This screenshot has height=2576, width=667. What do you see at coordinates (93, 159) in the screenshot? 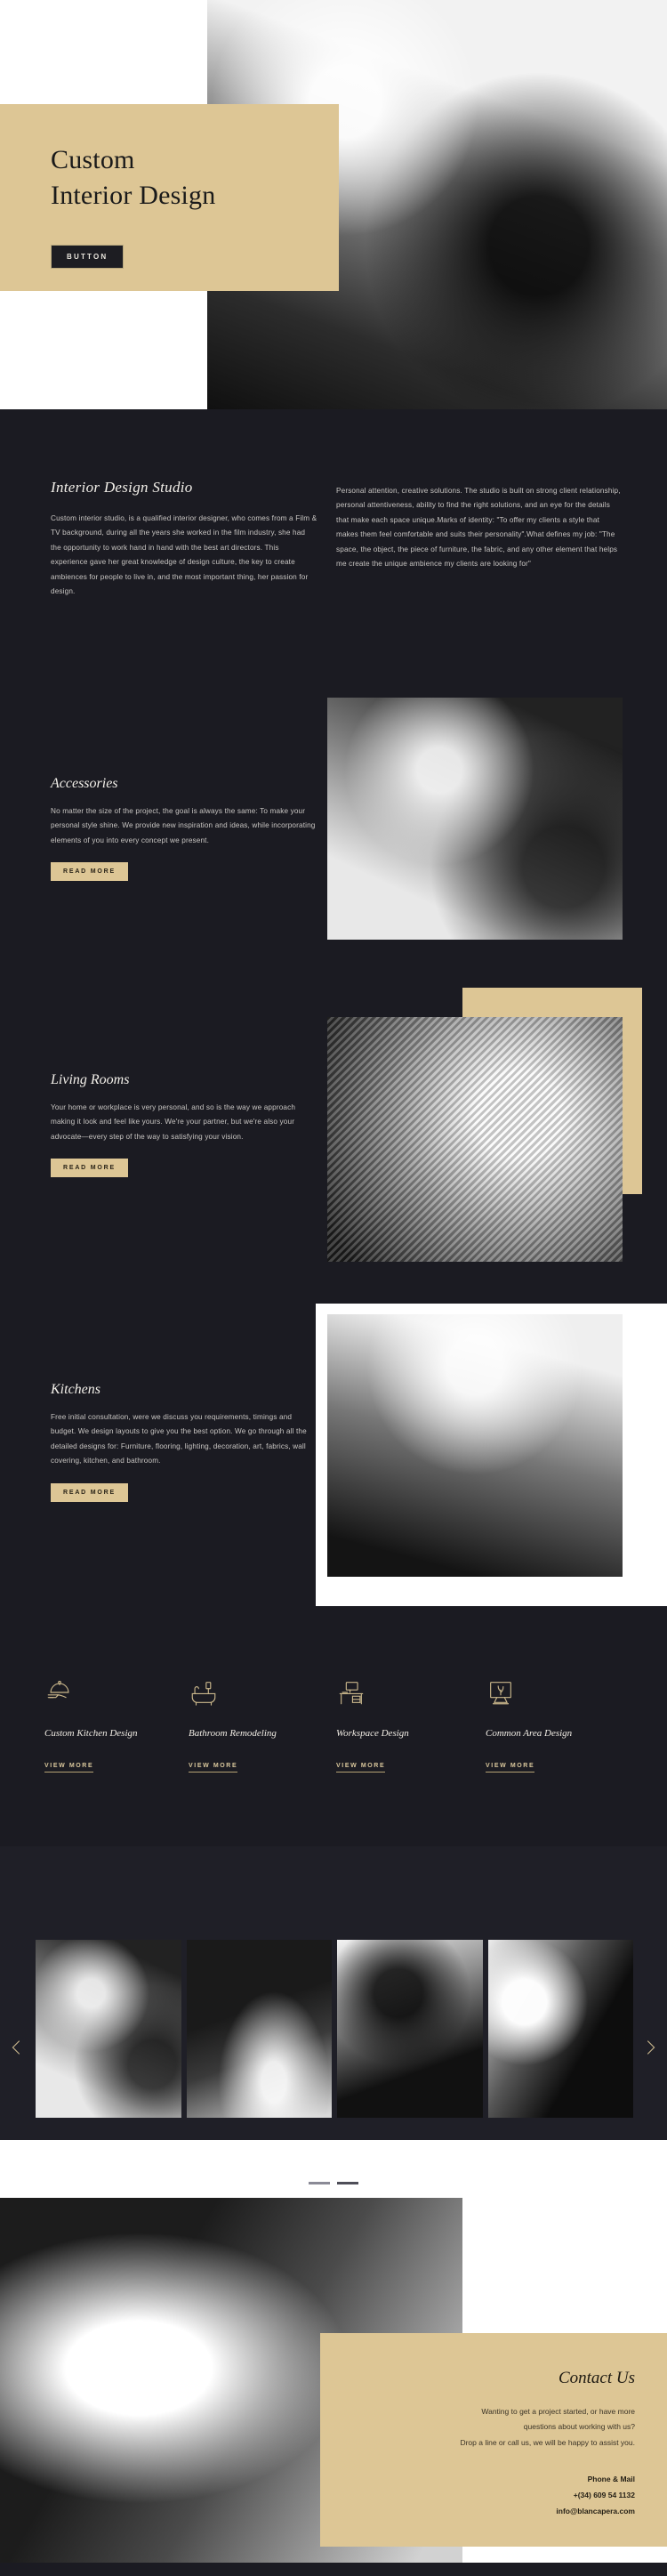
I see `hero-title-line-1: Custom` at bounding box center [93, 159].